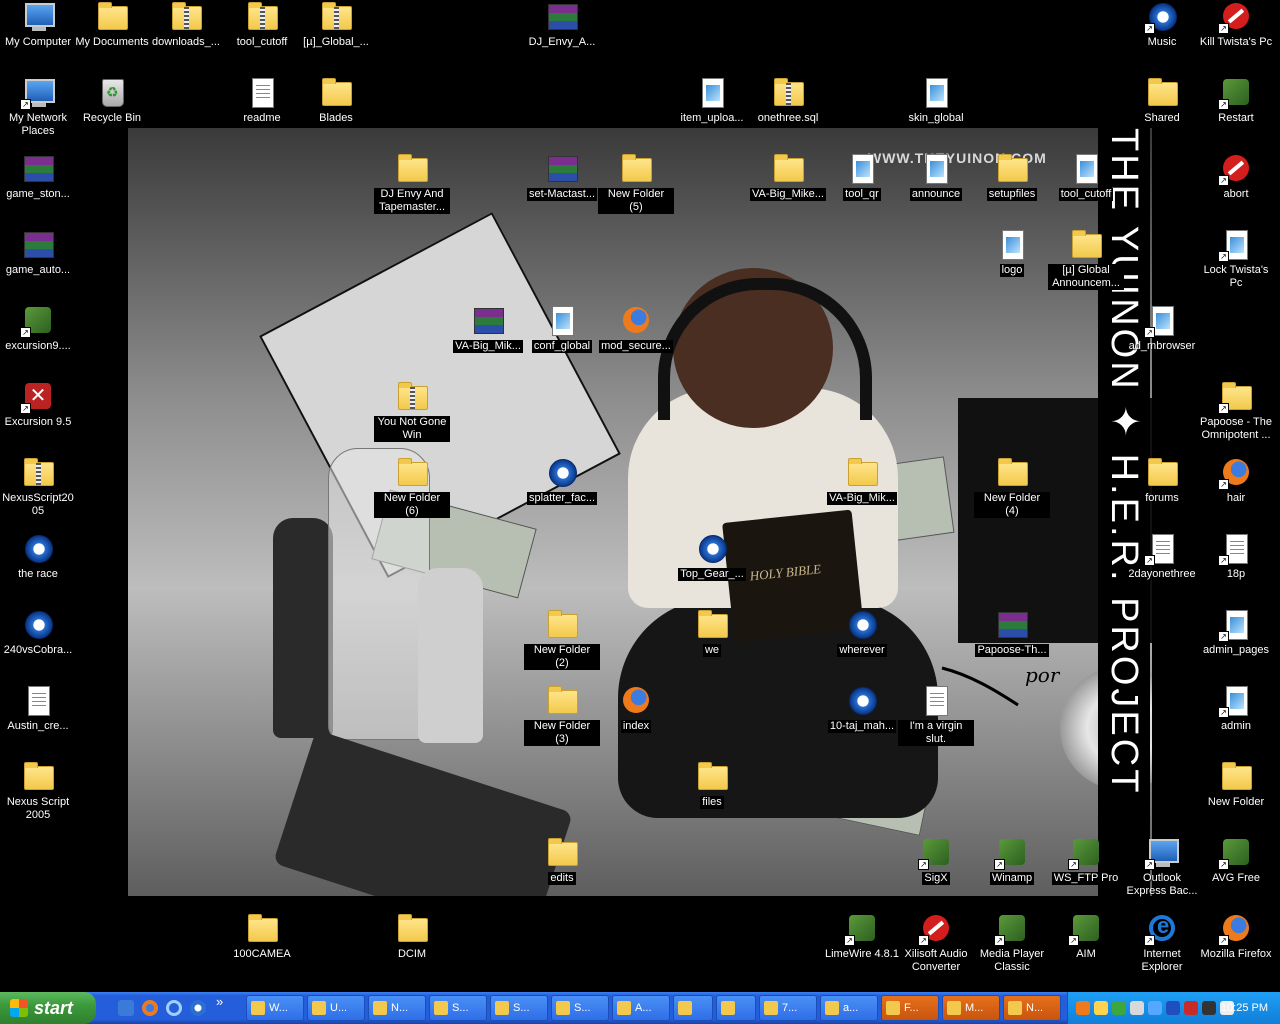 The image size is (1280, 1024). I want to click on desktop-icon: ↗ Media Player Classic, so click(1012, 943).